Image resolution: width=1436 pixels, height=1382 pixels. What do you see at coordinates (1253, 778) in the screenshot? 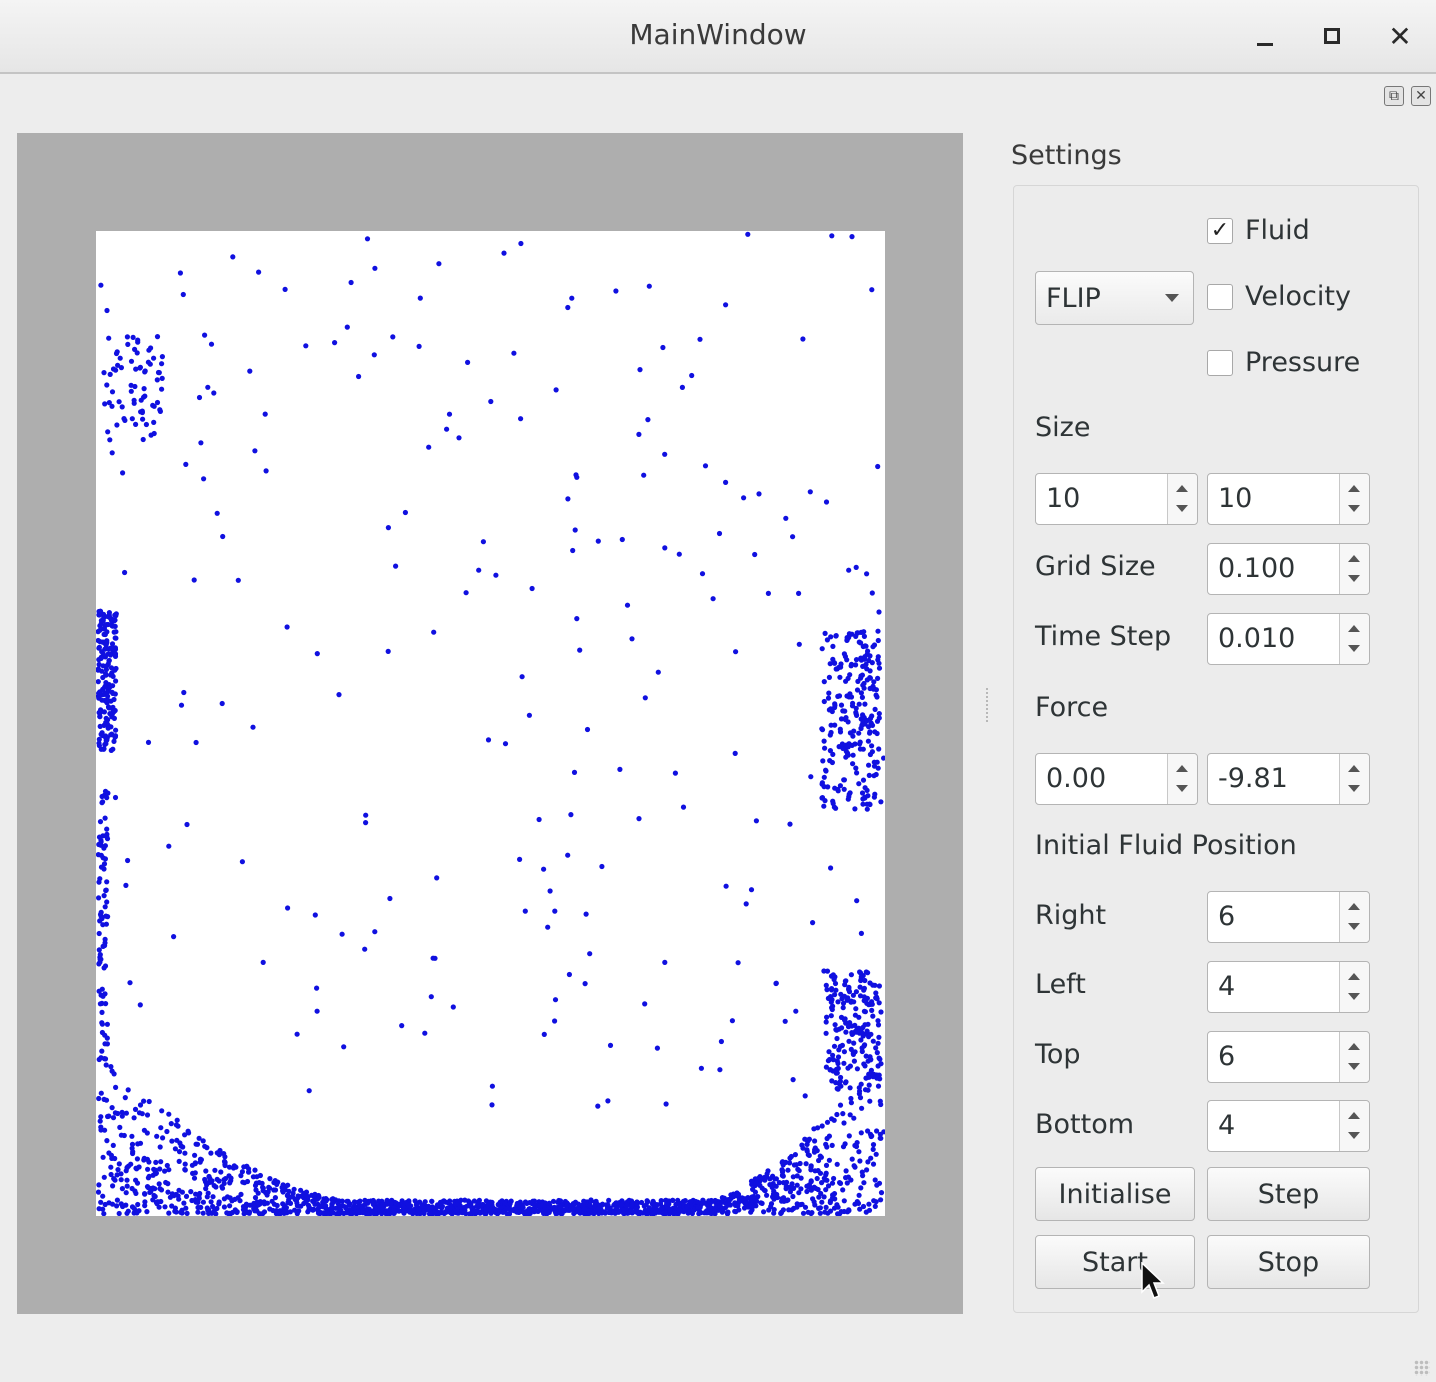
I see `force-y-value: -9.81` at bounding box center [1253, 778].